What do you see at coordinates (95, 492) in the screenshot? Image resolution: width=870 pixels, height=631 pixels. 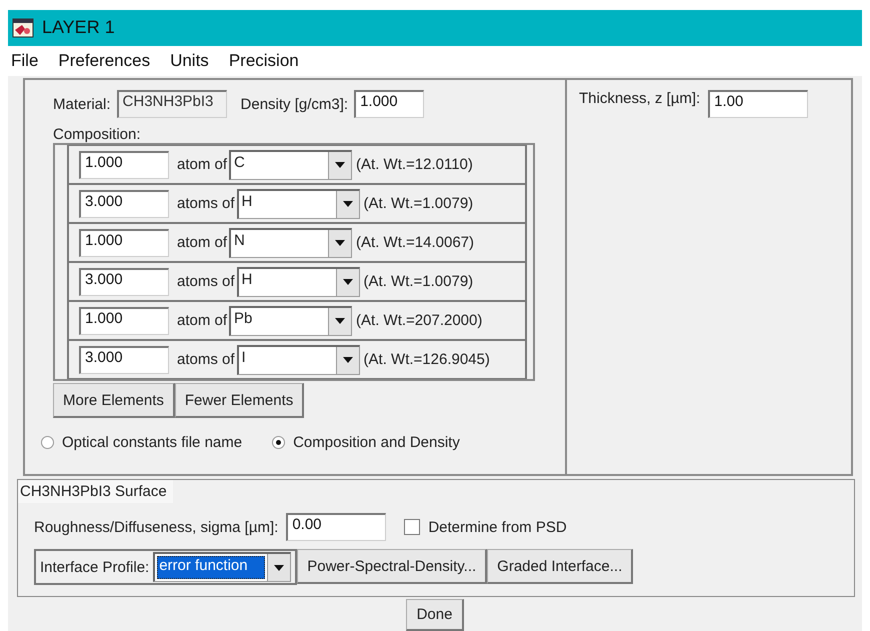 I see `surface-title: CH3NH3PbI3 Surface` at bounding box center [95, 492].